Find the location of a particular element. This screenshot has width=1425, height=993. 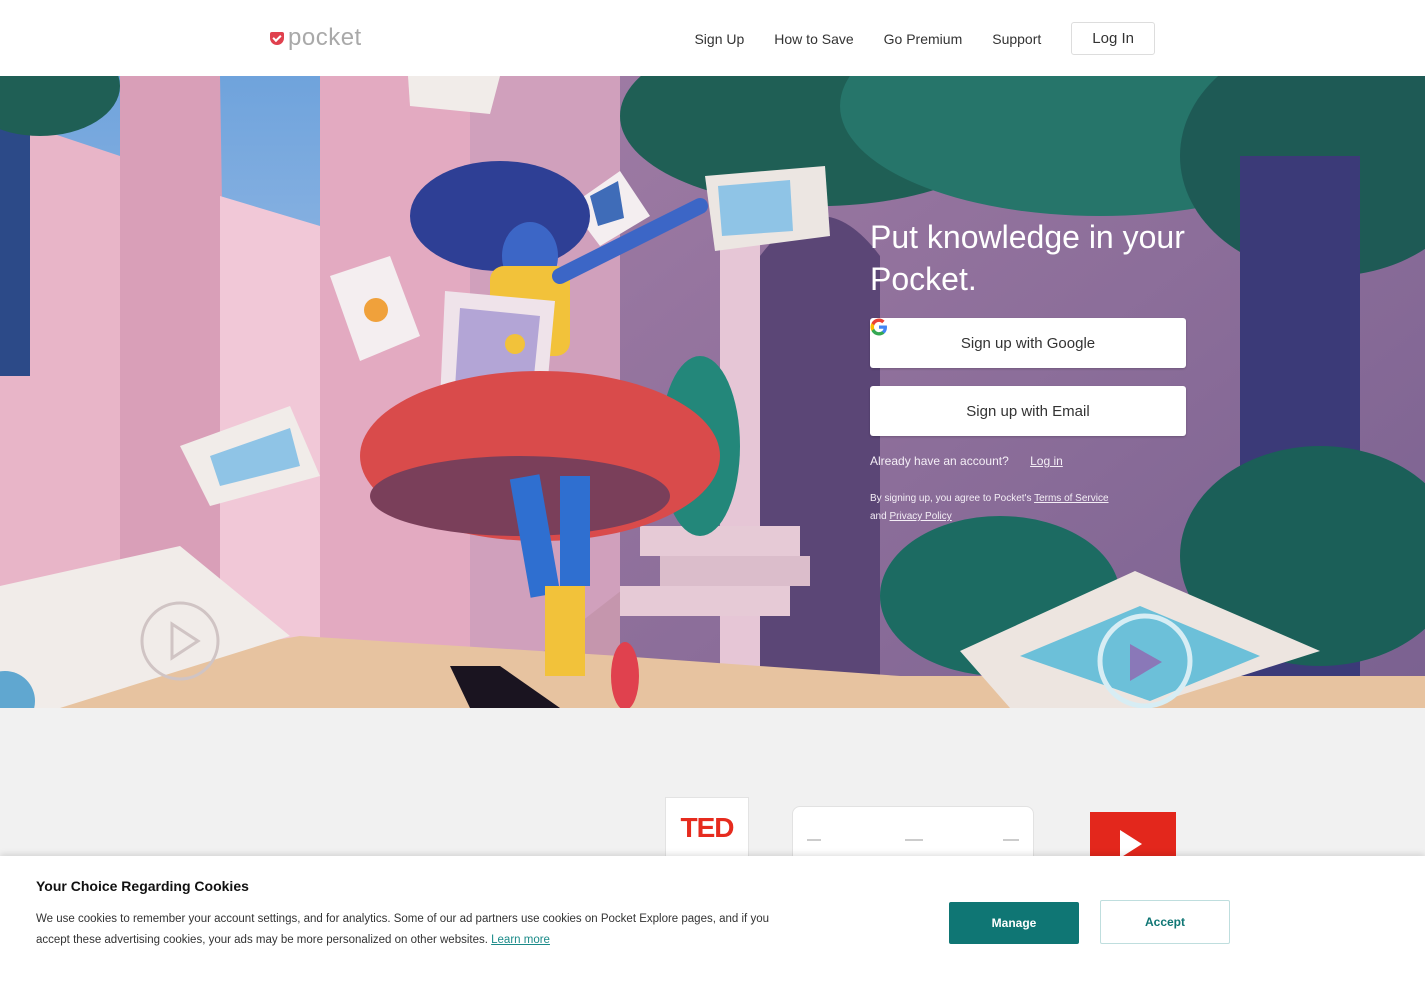

pocket-logo: pocket is located at coordinates (316, 38).